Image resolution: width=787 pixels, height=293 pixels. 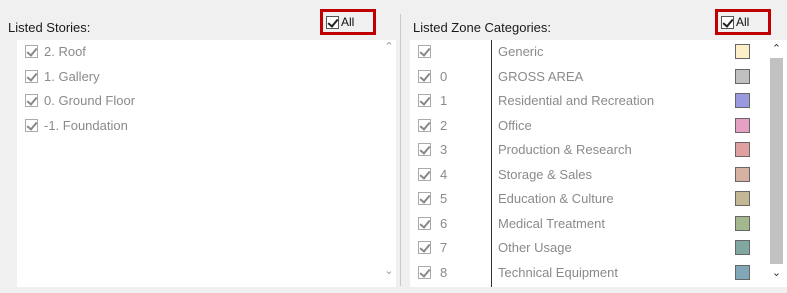 What do you see at coordinates (535, 247) in the screenshot?
I see `zone-category-label: Other Usage` at bounding box center [535, 247].